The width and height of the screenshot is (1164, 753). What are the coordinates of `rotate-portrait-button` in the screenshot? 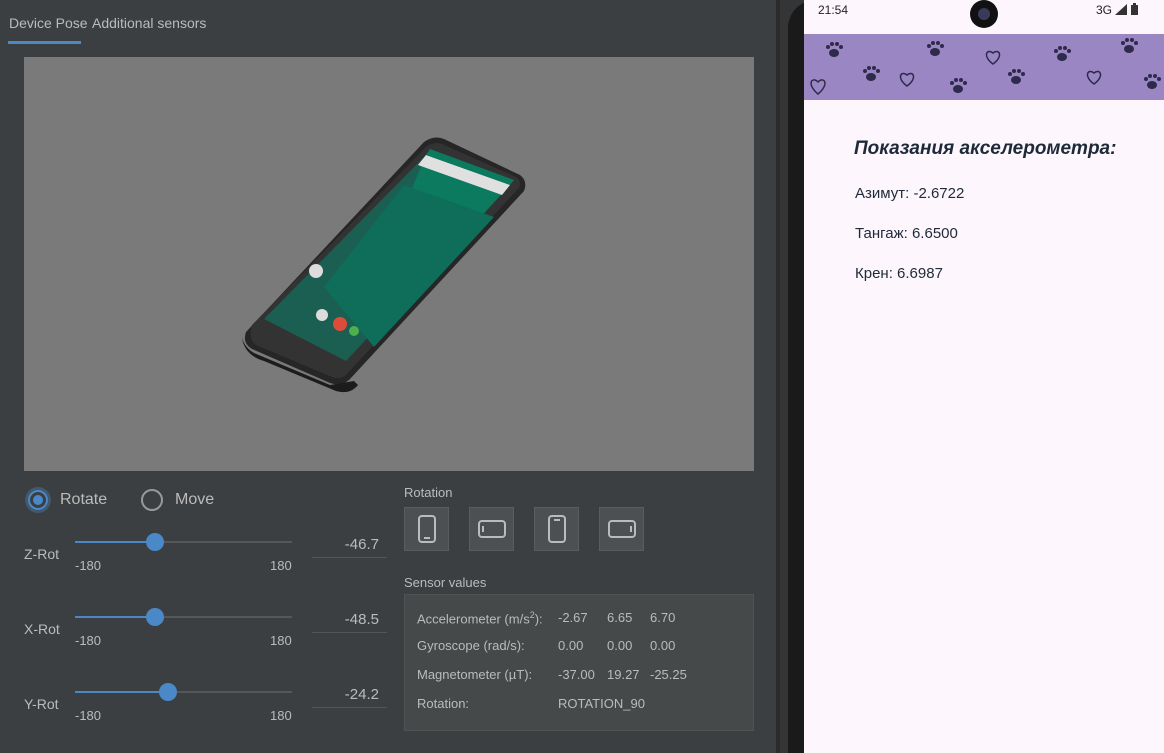 It's located at (426, 529).